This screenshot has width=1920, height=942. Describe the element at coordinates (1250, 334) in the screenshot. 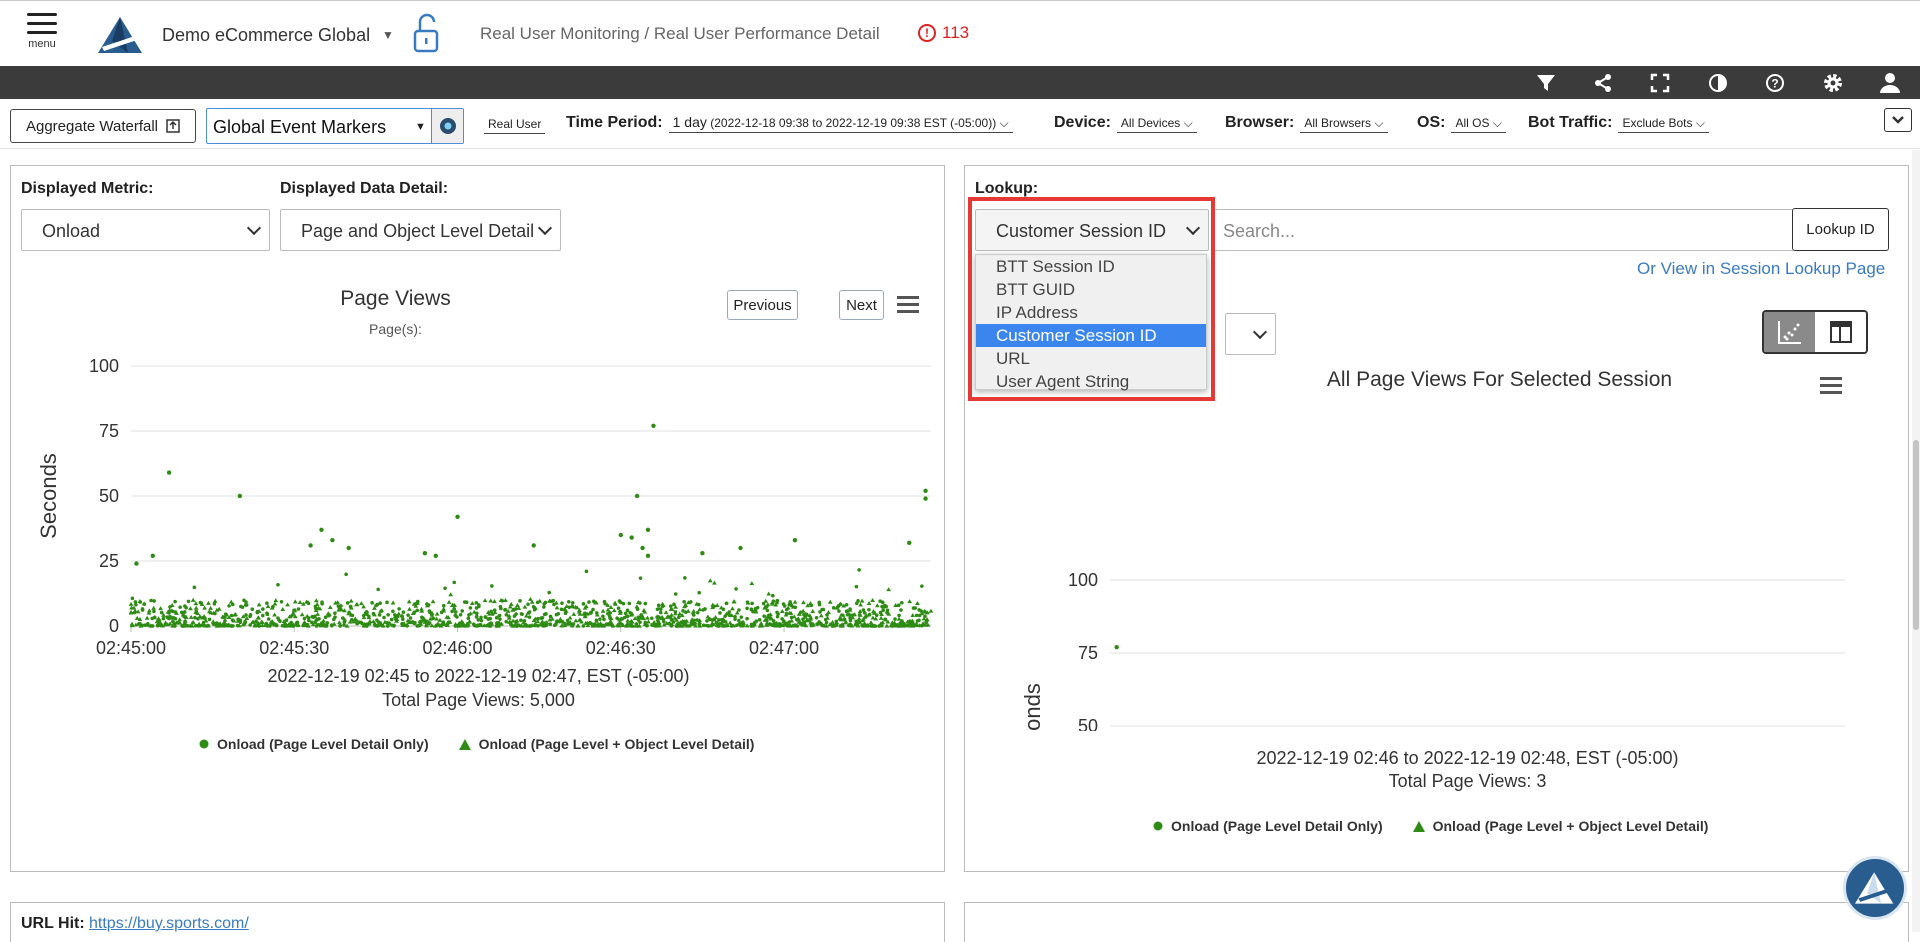

I see `session-select` at that location.